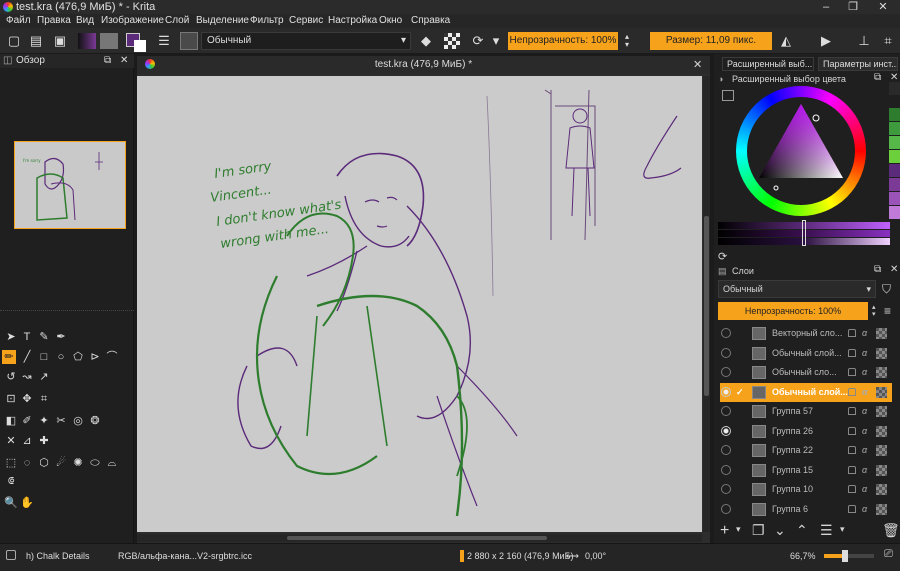 Image resolution: width=900 pixels, height=571 pixels. Describe the element at coordinates (27, 357) in the screenshot. I see `line-tool-icon: ╱` at that location.